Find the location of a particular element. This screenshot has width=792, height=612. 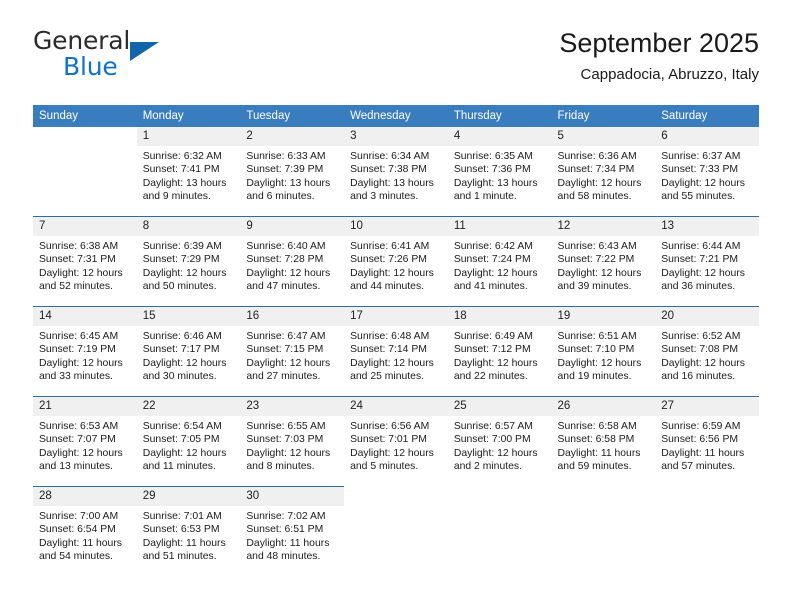

weekday-header-thursday: Thursday is located at coordinates (499, 116).